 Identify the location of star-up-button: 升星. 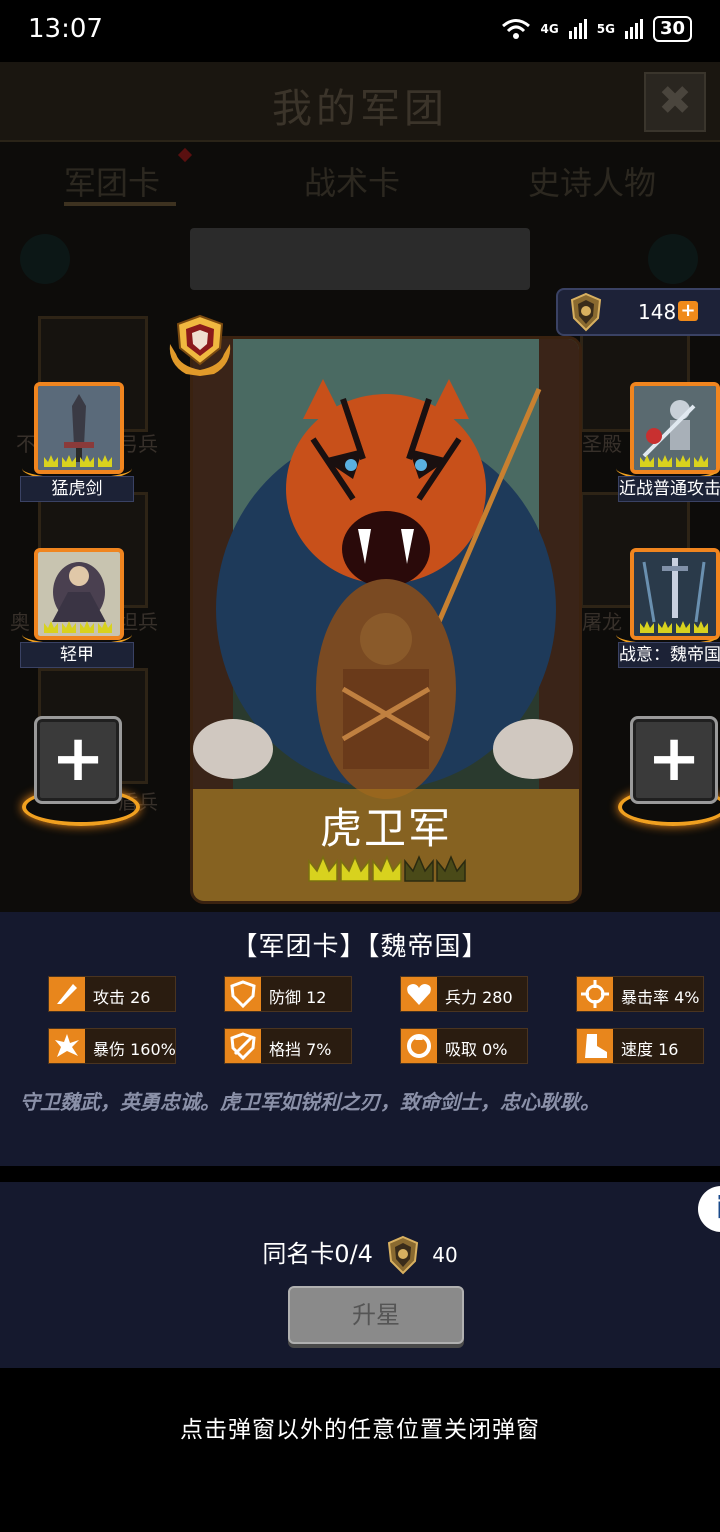
(376, 1315).